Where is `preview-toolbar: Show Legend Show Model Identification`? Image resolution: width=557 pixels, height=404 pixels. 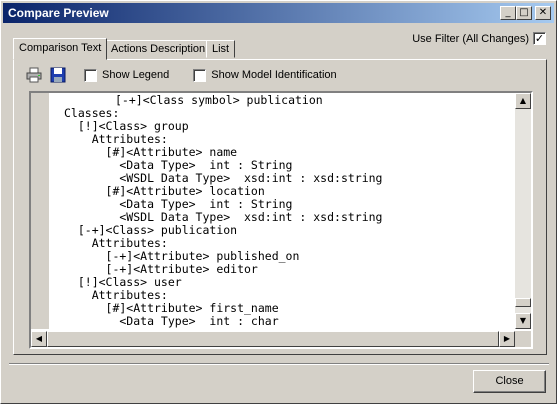 preview-toolbar: Show Legend Show Model Identification is located at coordinates (188, 75).